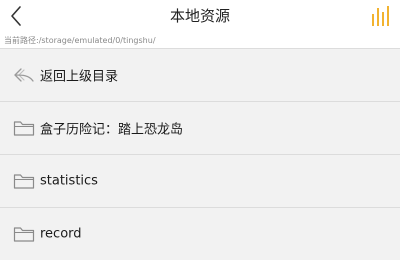 The image size is (400, 260). Describe the element at coordinates (61, 234) in the screenshot. I see `list-item-label: record` at that location.